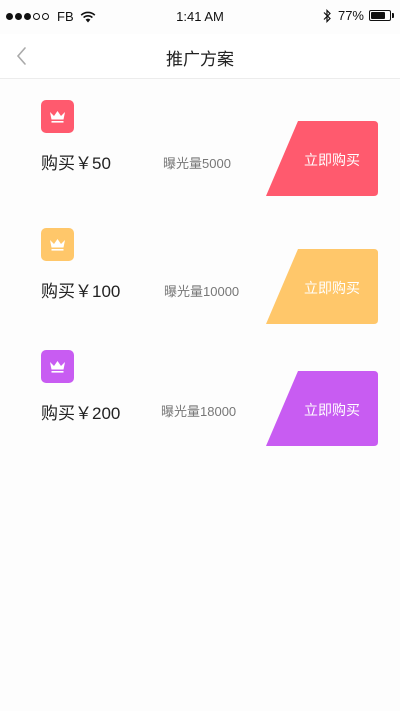 The image size is (400, 711). Describe the element at coordinates (199, 411) in the screenshot. I see `exposure-text: 曝光量18000` at that location.